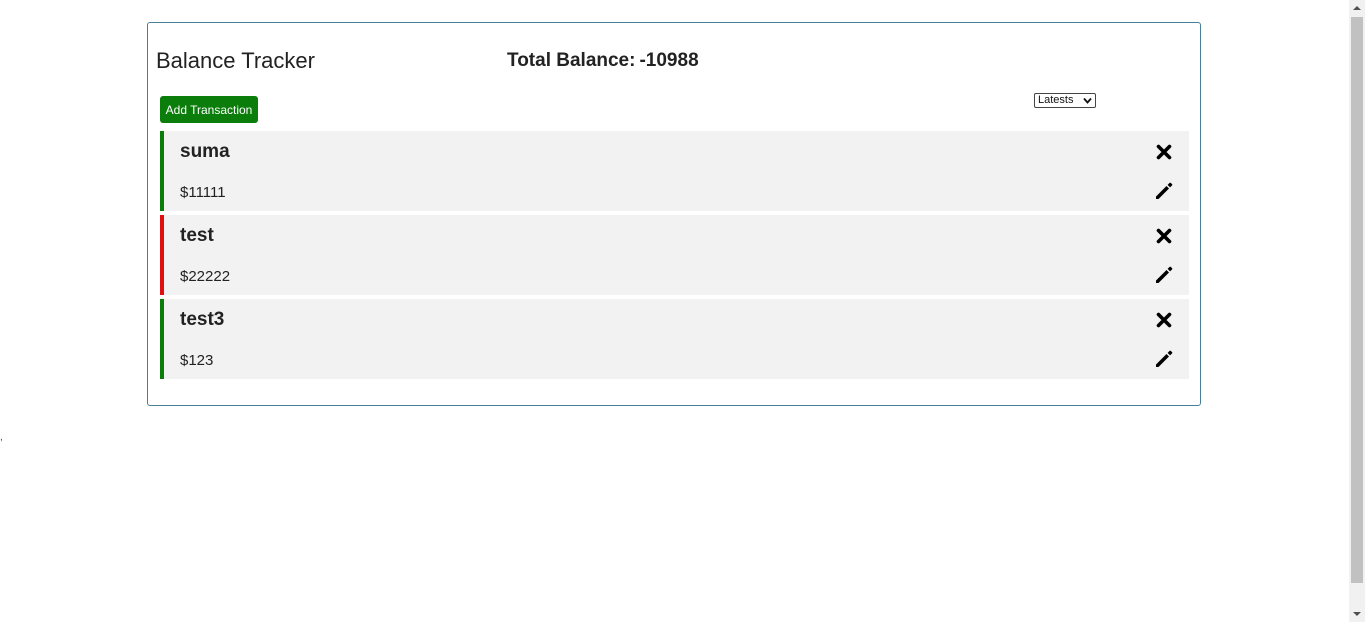 This screenshot has height=622, width=1365. I want to click on page-title: Balance Tracker, so click(235, 60).